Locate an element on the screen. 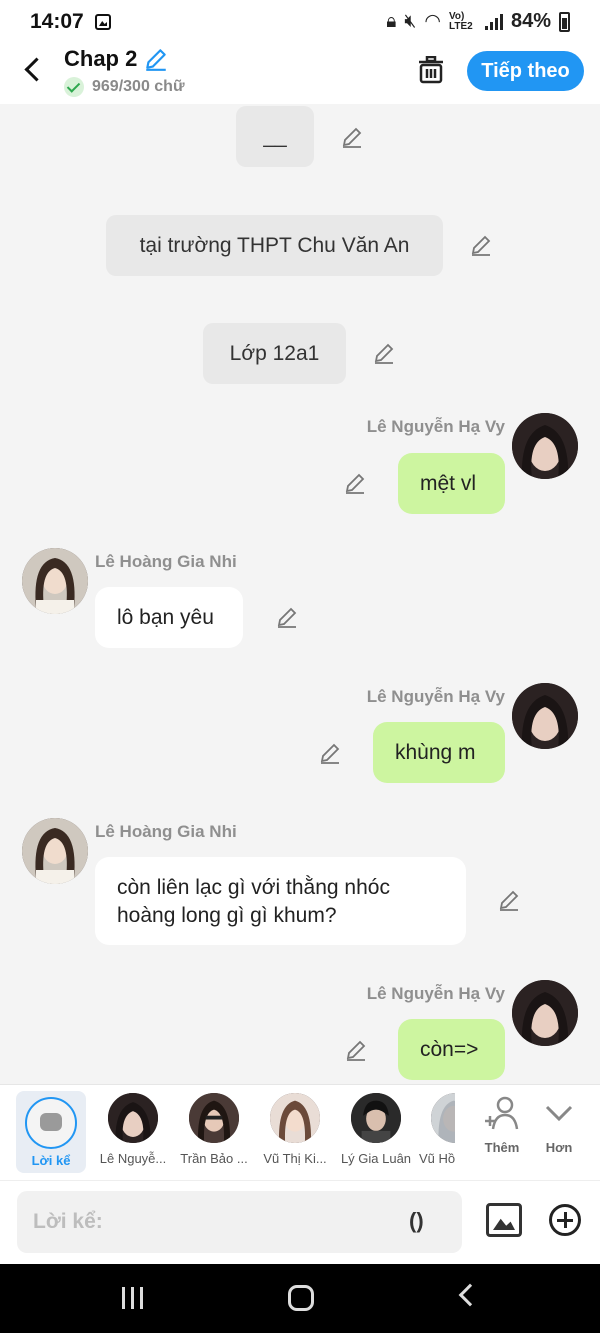 The height and width of the screenshot is (1333, 600). narrator-tab: Lời kể is located at coordinates (51, 1132).